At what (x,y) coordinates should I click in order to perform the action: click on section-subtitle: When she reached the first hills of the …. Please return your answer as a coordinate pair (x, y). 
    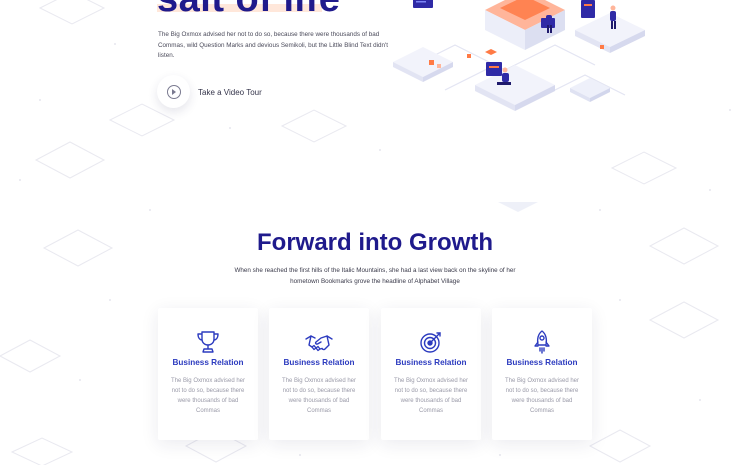
    Looking at the image, I should click on (375, 276).